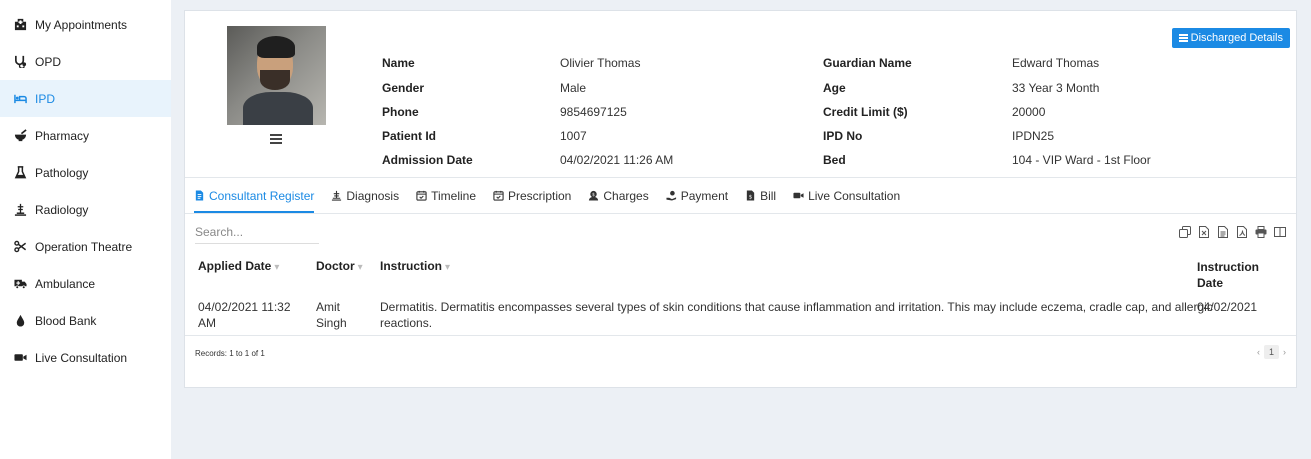  Describe the element at coordinates (20, 210) in the screenshot. I see `xray-icon` at that location.